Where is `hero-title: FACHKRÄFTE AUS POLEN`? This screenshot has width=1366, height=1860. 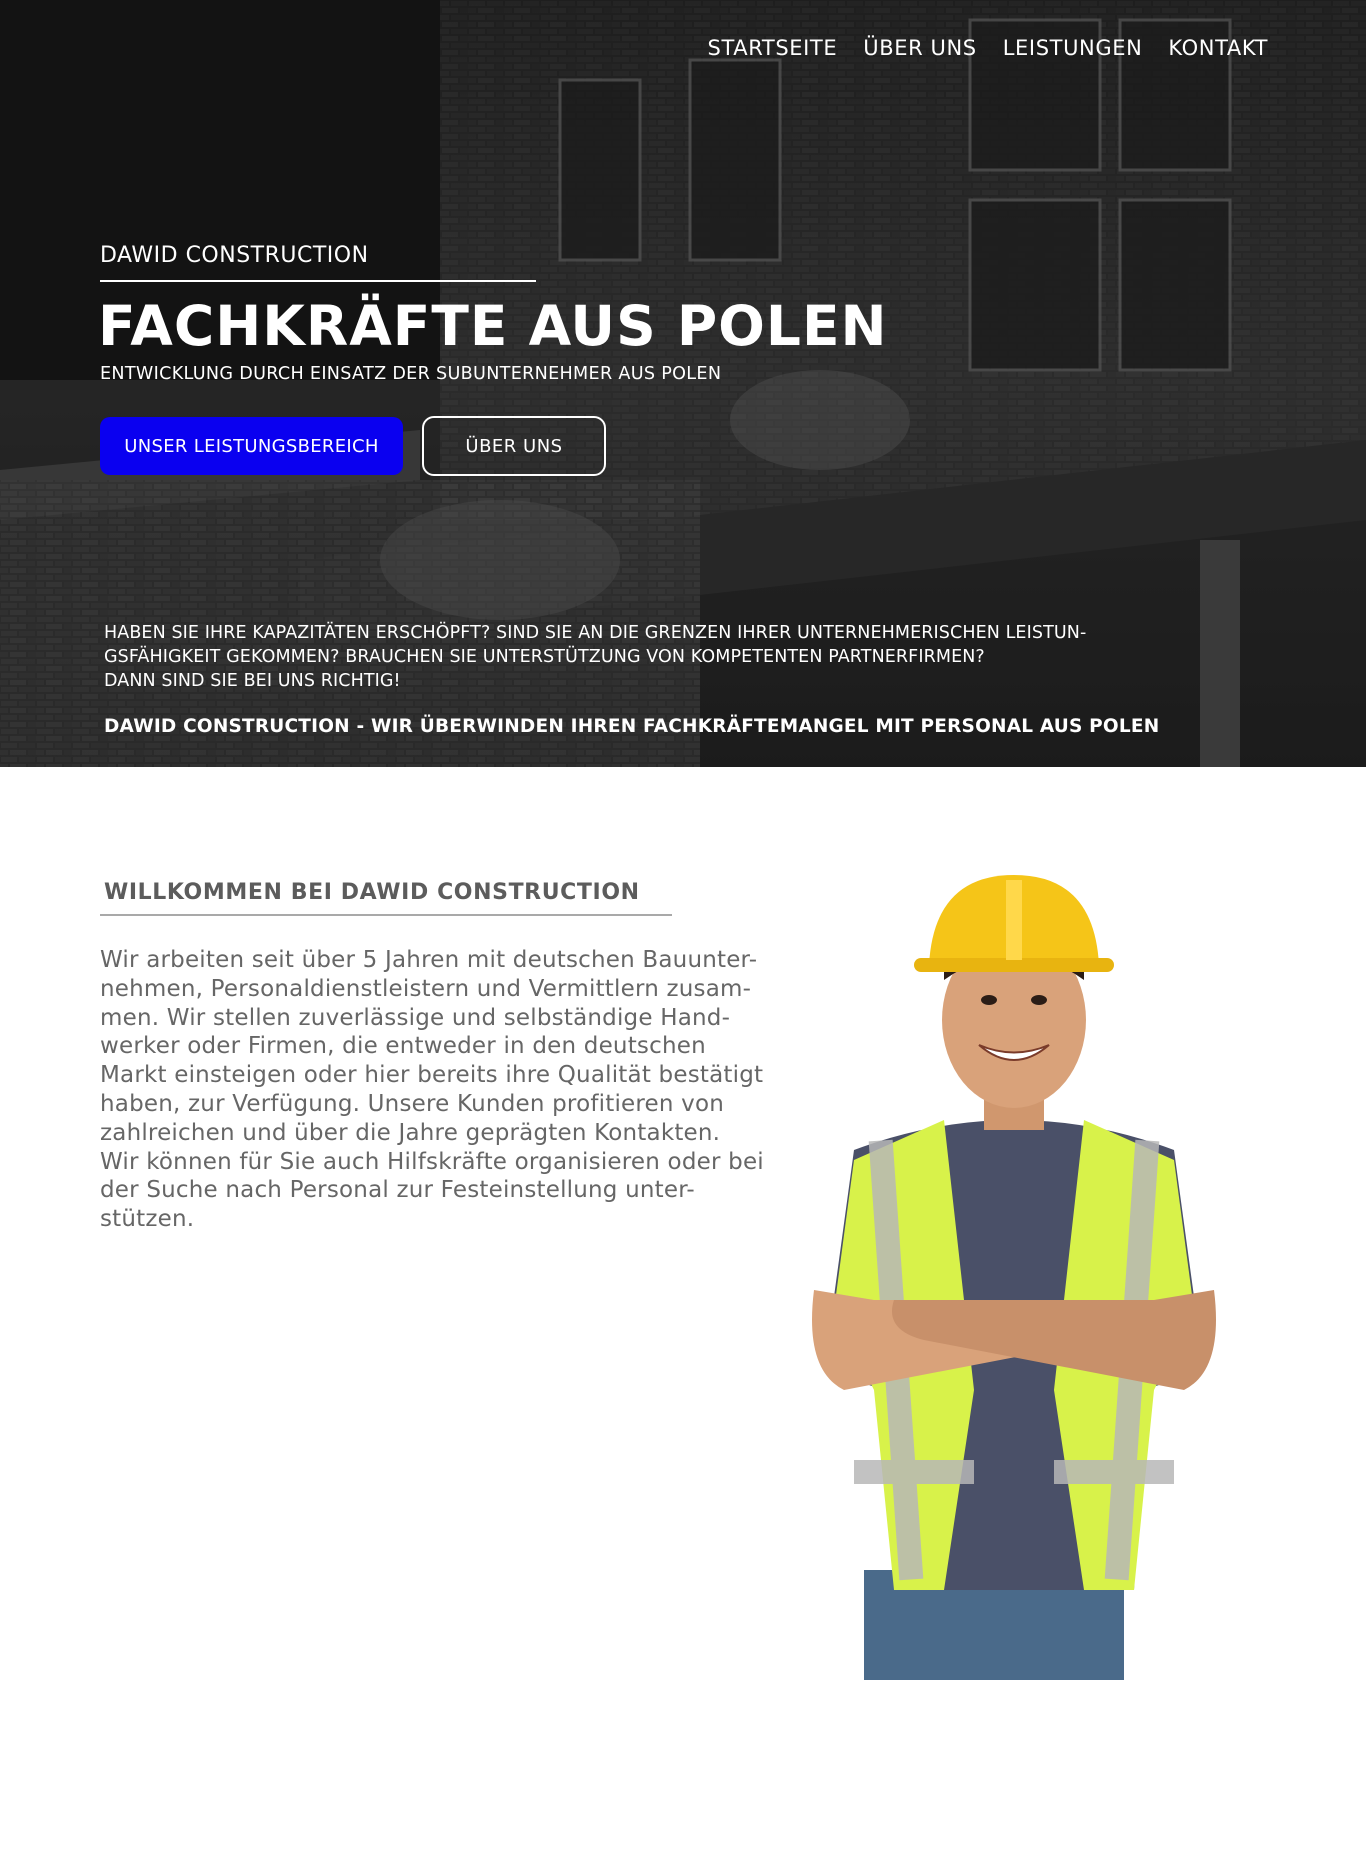 hero-title: FACHKRÄFTE AUS POLEN is located at coordinates (493, 326).